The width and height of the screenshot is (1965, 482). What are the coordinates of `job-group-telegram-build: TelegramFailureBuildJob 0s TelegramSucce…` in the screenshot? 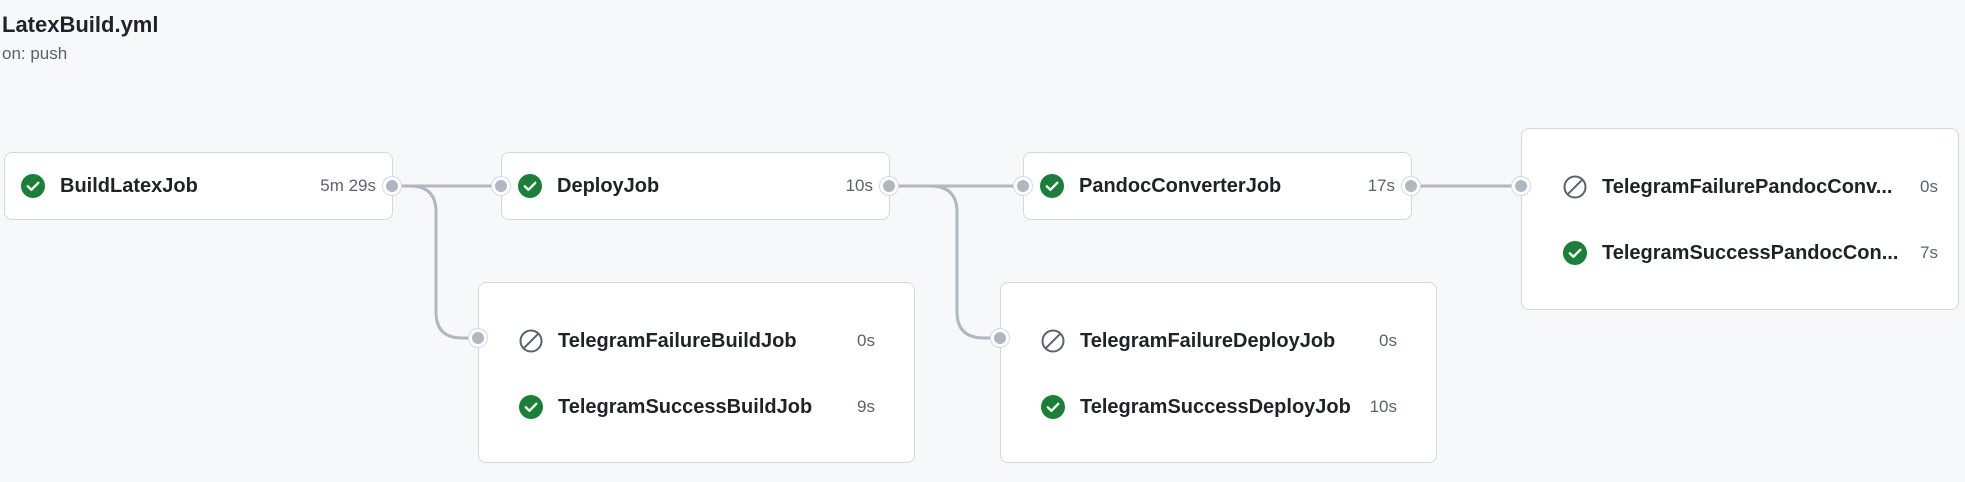 It's located at (696, 372).